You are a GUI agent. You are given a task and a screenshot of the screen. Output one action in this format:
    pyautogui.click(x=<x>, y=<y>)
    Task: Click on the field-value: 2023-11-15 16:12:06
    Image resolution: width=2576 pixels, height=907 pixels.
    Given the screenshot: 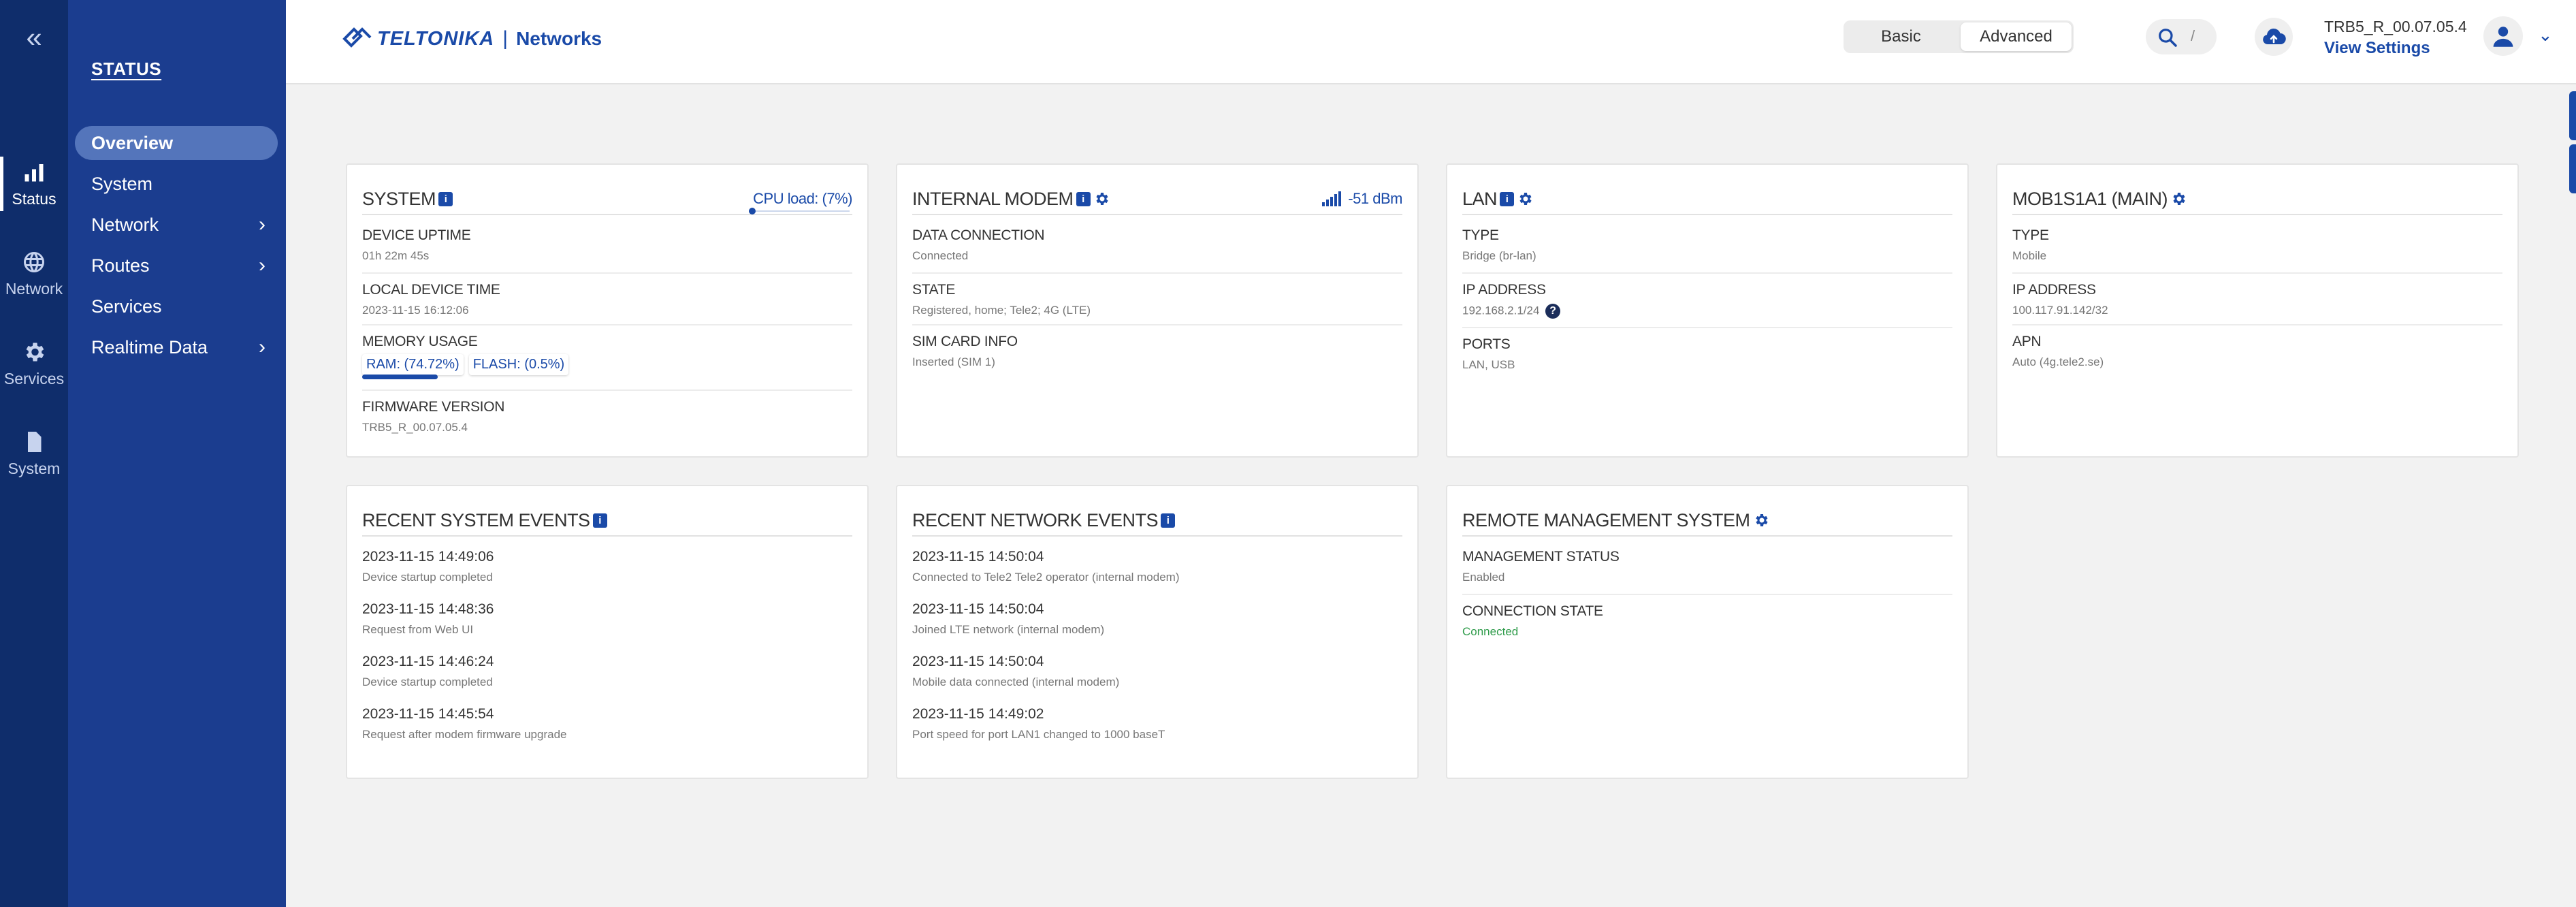 What is the action you would take?
    pyautogui.click(x=416, y=310)
    